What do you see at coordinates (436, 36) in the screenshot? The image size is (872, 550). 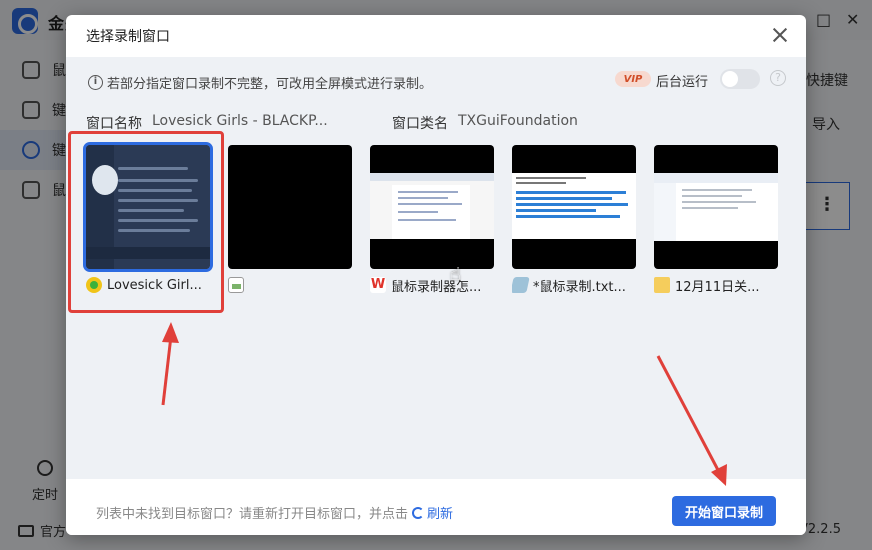 I see `dialog-header: 选择录制窗口` at bounding box center [436, 36].